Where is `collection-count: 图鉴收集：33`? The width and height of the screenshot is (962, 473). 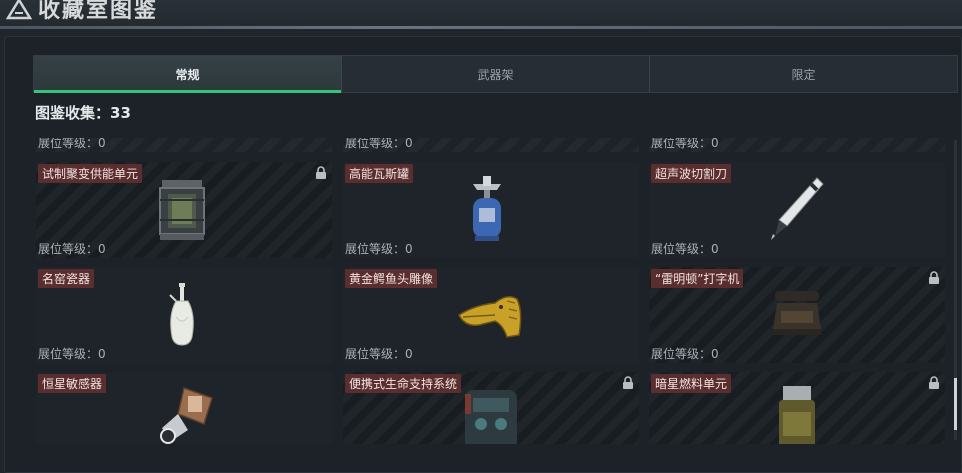
collection-count: 图鉴收集：33 is located at coordinates (83, 113).